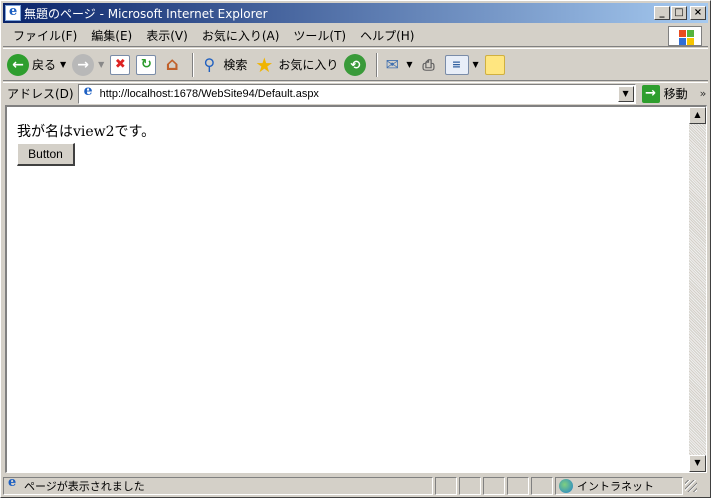 The width and height of the screenshot is (711, 498). I want to click on menu-view: 表示(V), so click(168, 35).